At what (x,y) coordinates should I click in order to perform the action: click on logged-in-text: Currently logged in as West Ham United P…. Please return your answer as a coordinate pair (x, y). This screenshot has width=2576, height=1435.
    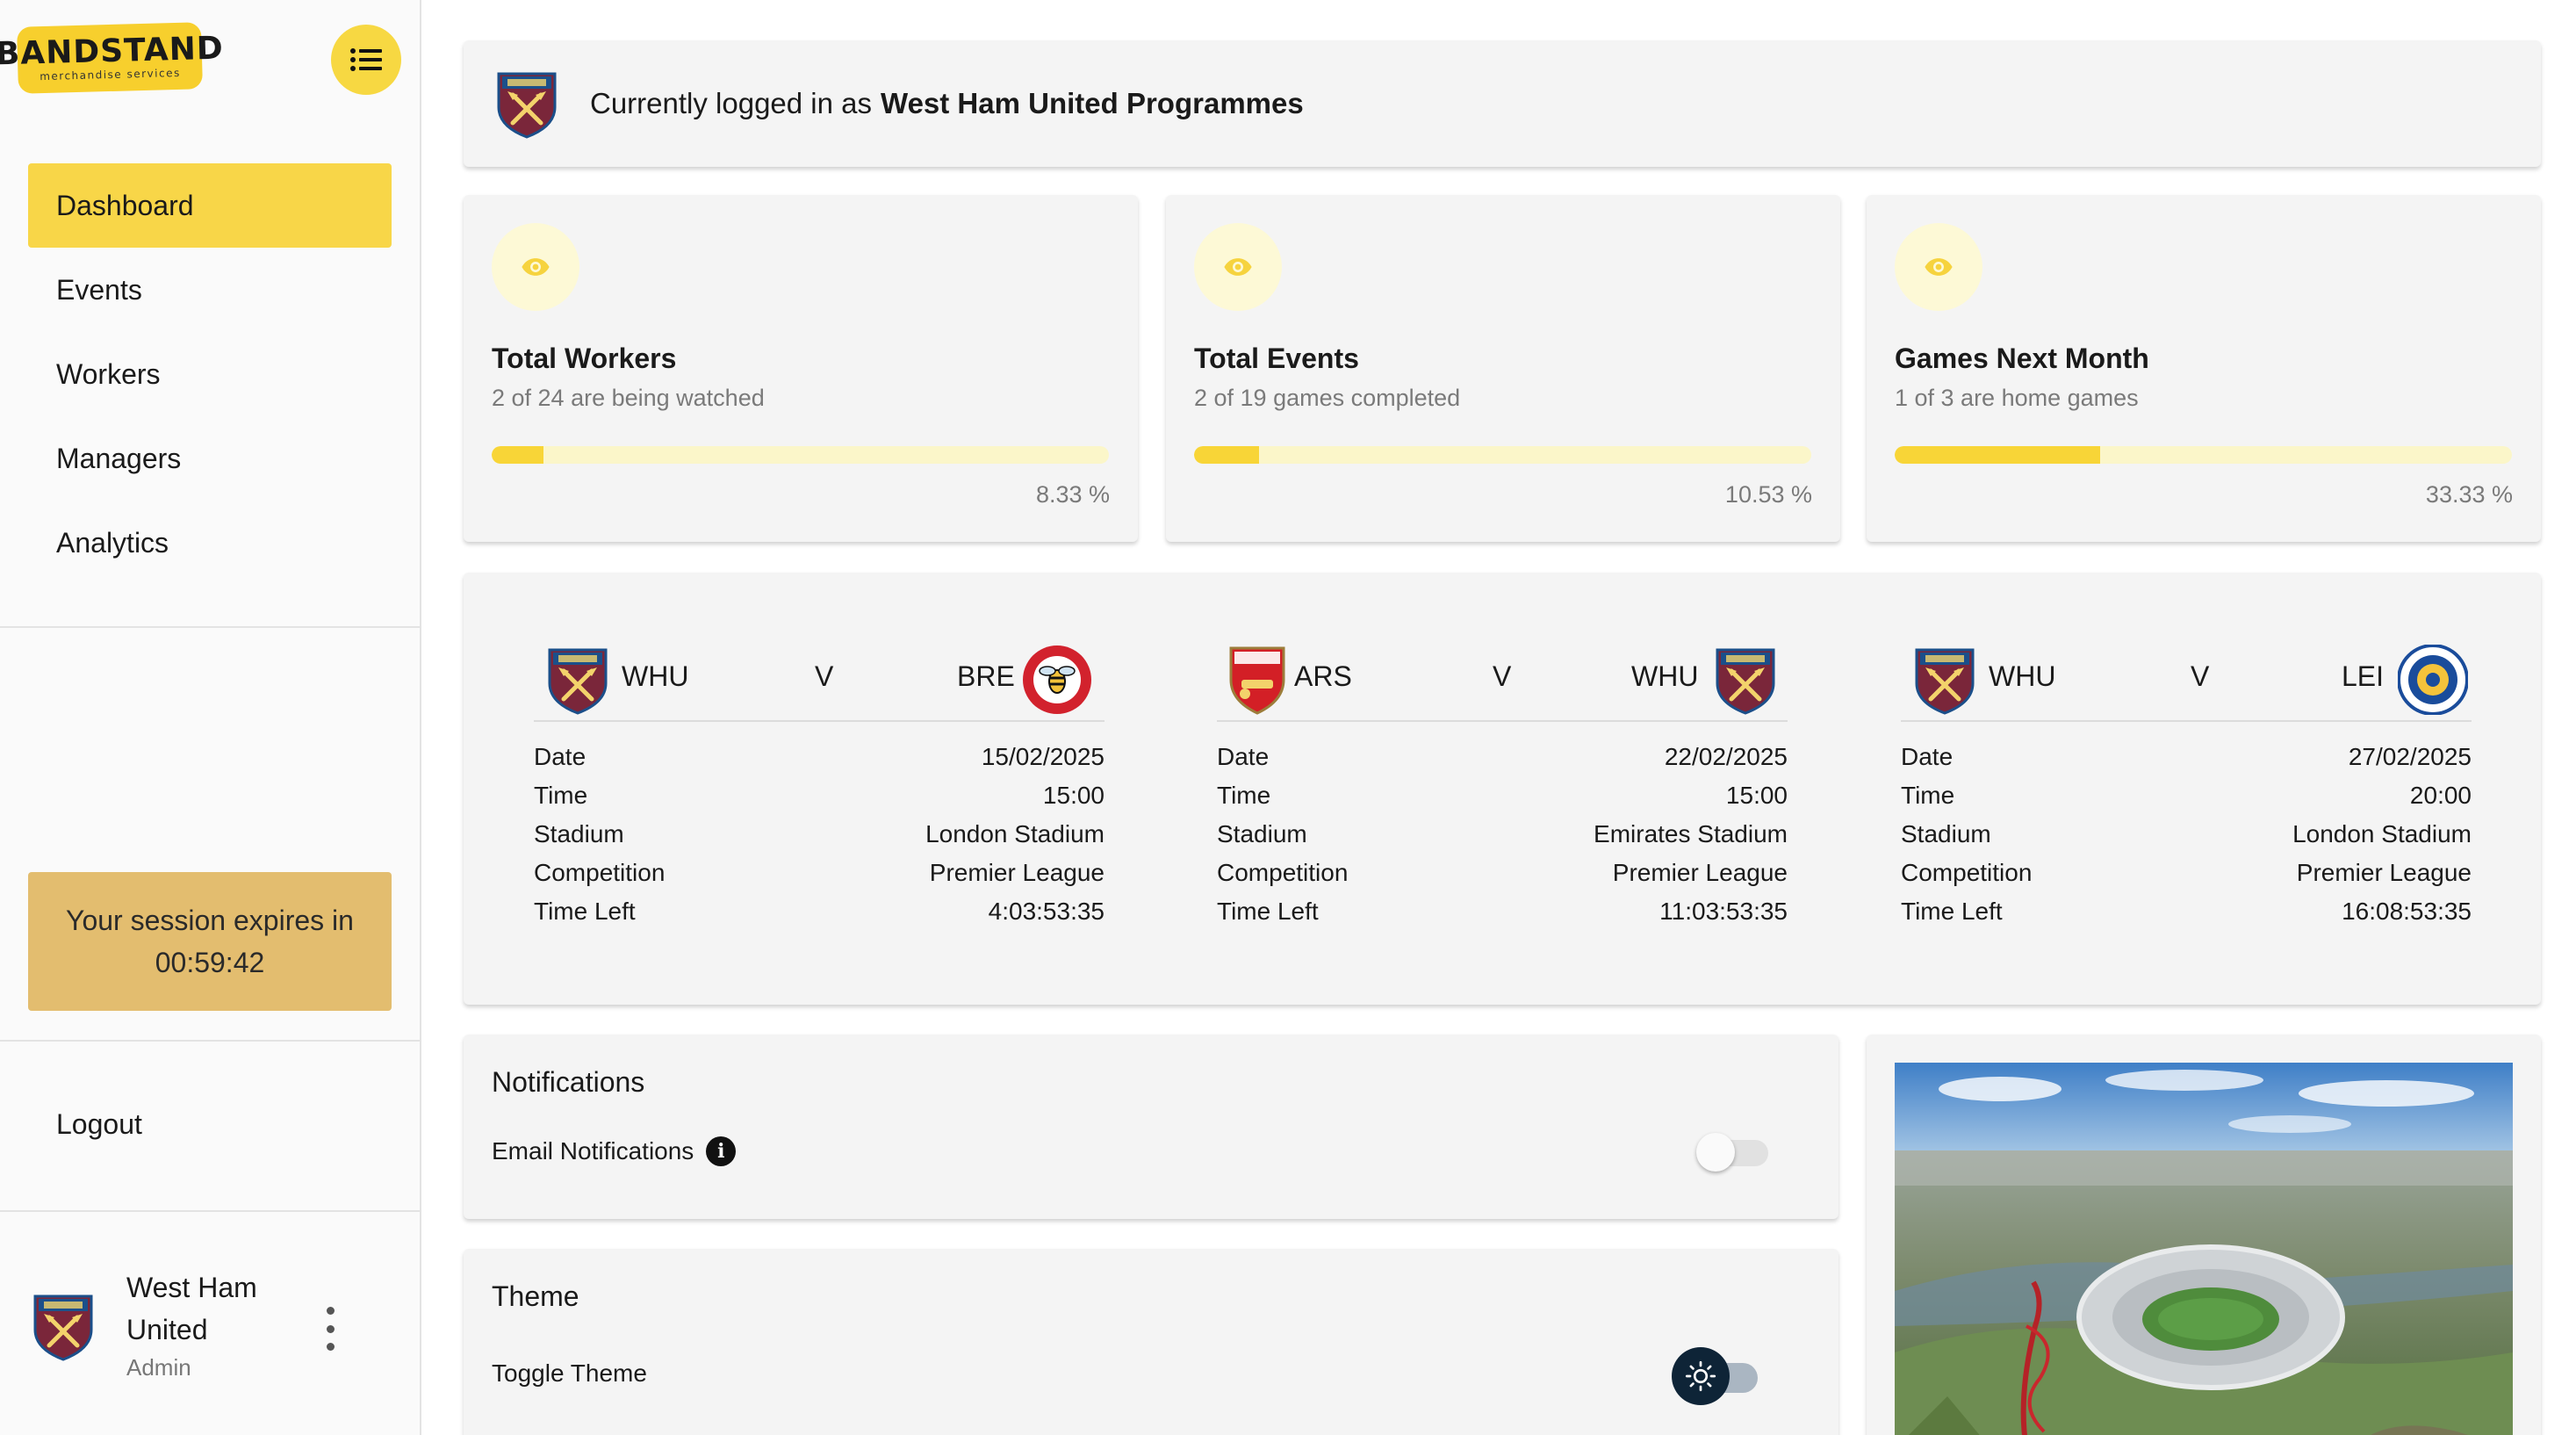
    Looking at the image, I should click on (947, 103).